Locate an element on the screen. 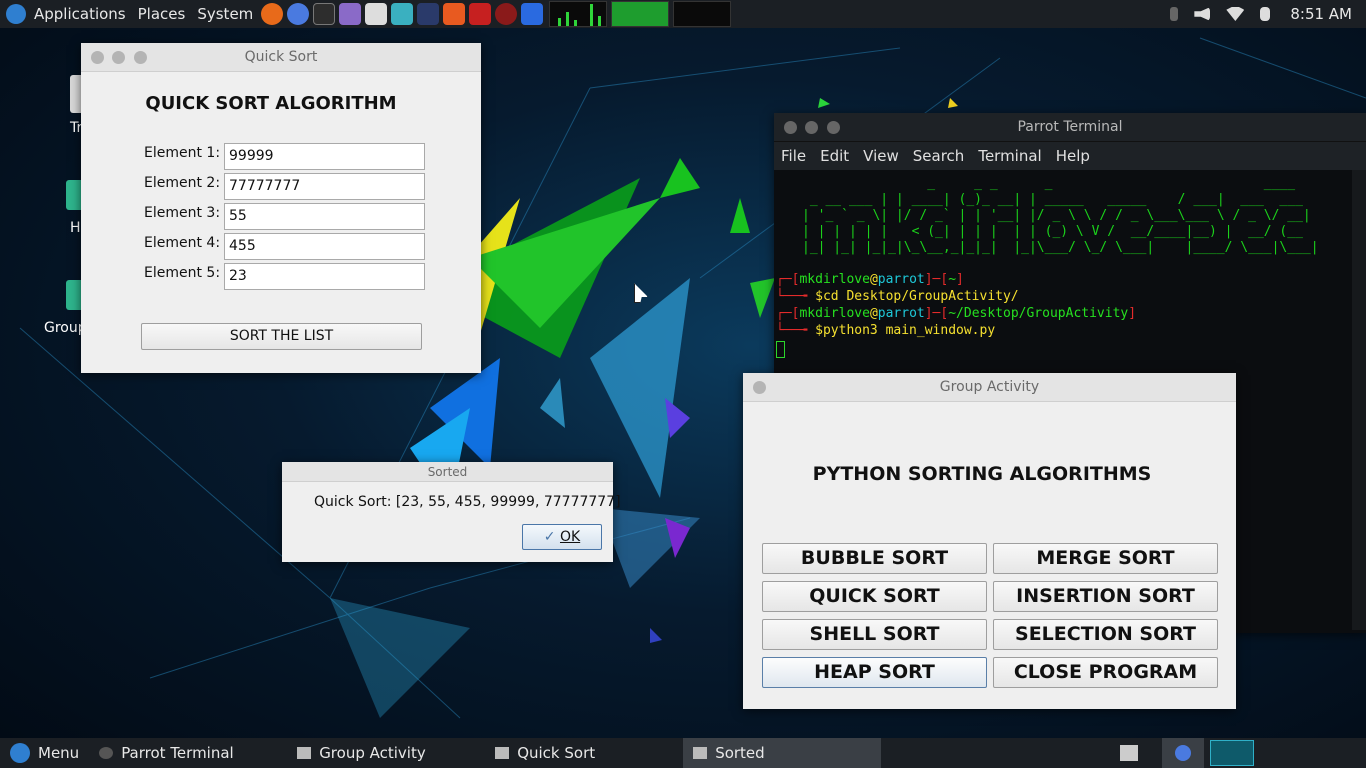  quick-sort-heading: QUICK SORT ALGORITHM is located at coordinates (271, 103).